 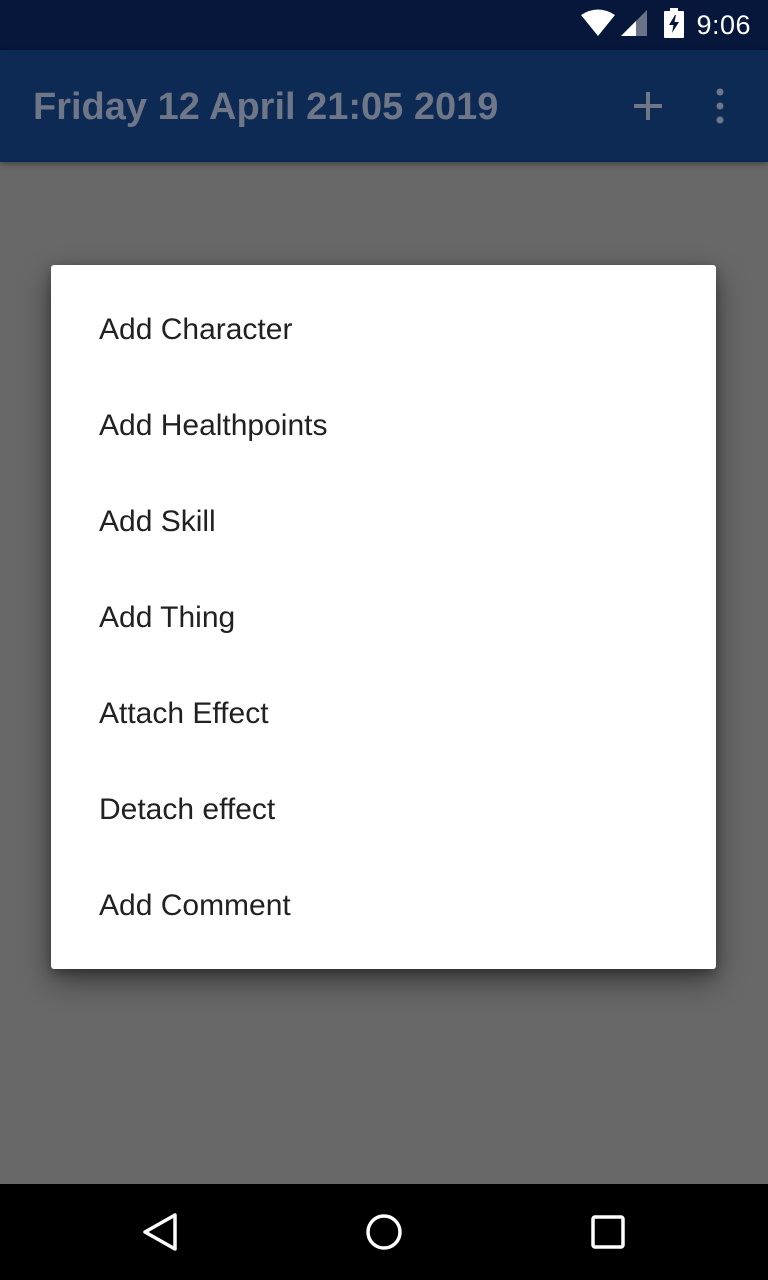 I want to click on cell-signal-icon, so click(x=634, y=25).